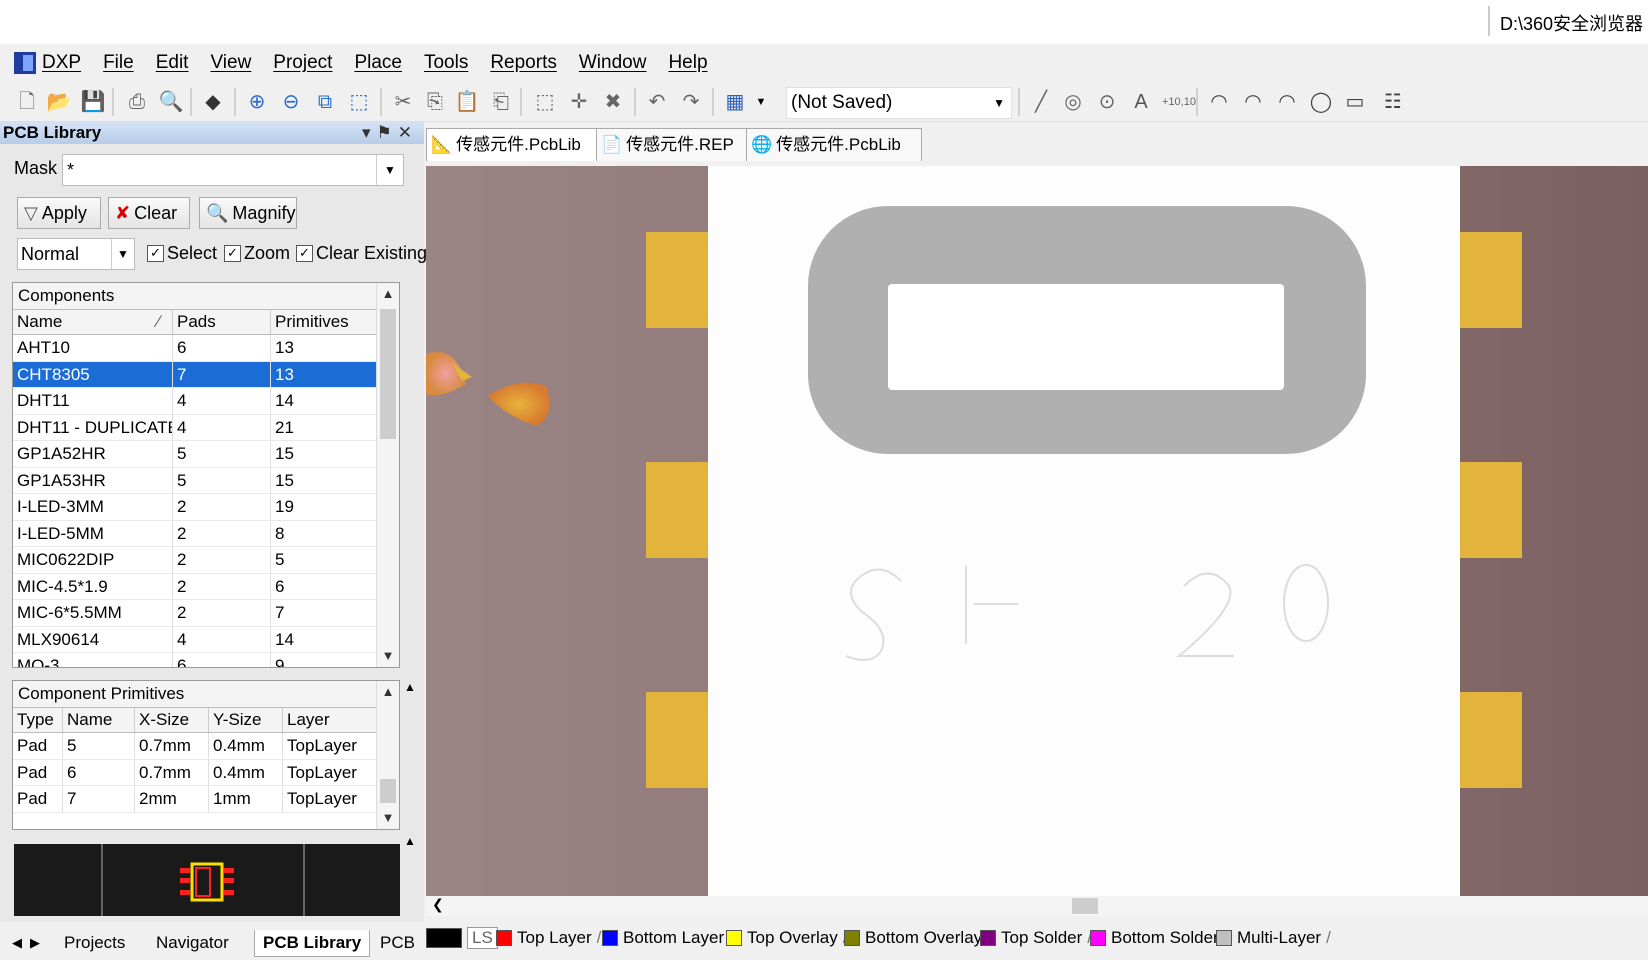  I want to click on col-ysize-header: Y-Size, so click(246, 720).